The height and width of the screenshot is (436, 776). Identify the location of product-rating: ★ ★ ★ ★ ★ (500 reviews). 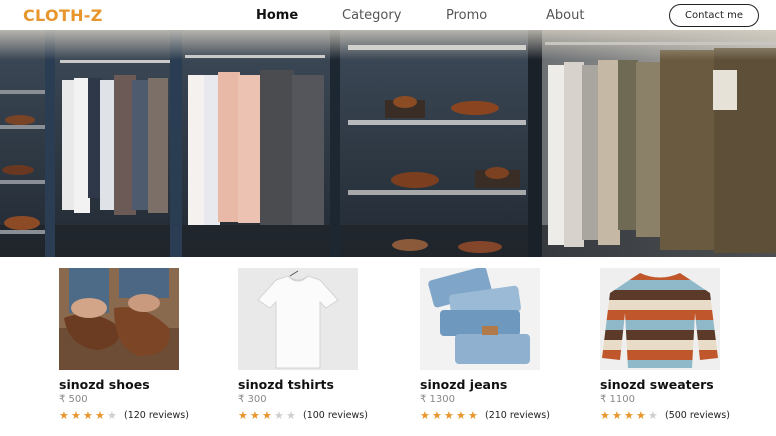
(665, 415).